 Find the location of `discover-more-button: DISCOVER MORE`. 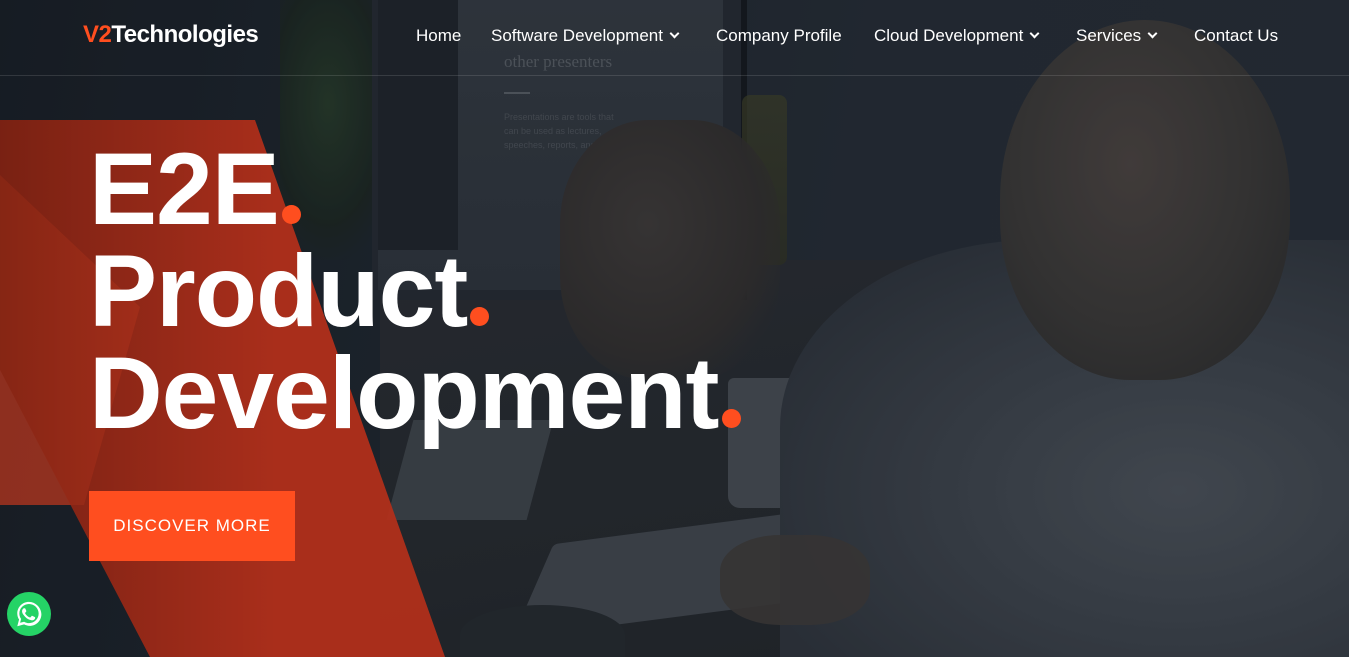

discover-more-button: DISCOVER MORE is located at coordinates (192, 526).